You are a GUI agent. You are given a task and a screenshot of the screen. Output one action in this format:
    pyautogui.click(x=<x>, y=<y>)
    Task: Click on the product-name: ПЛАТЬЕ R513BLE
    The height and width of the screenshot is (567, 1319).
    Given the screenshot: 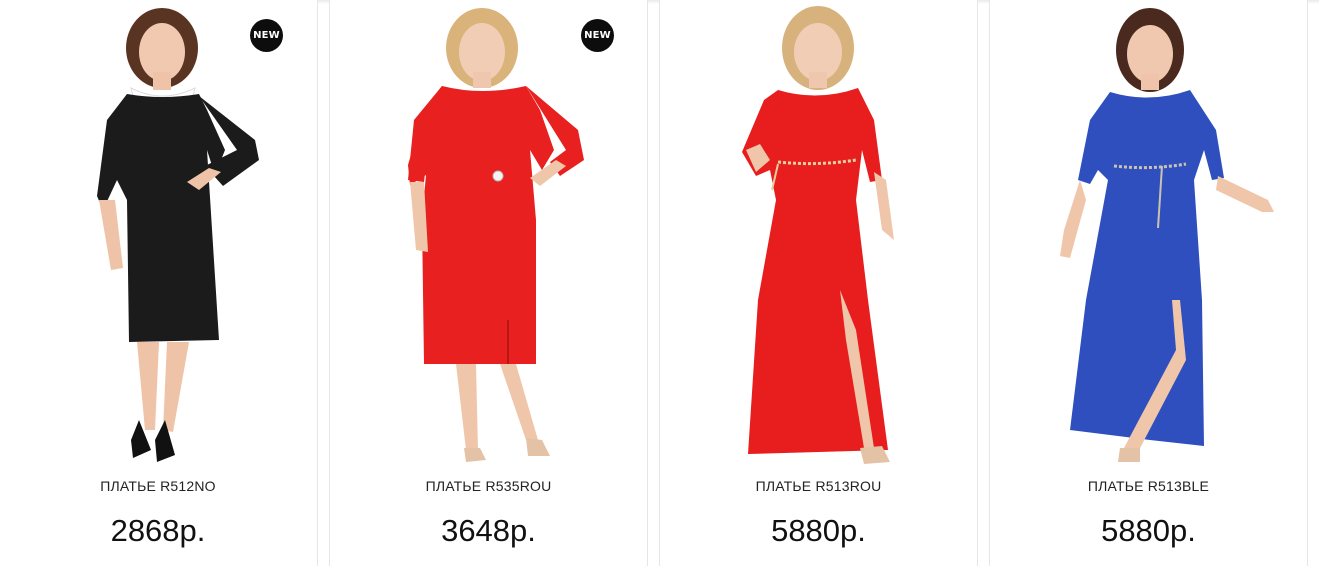 What is the action you would take?
    pyautogui.click(x=1148, y=486)
    